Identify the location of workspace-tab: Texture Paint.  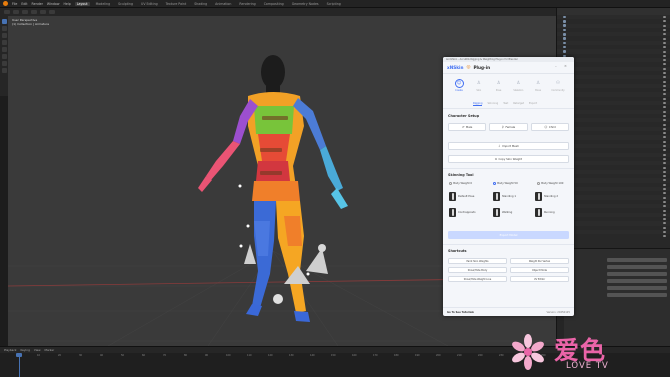
(176, 4).